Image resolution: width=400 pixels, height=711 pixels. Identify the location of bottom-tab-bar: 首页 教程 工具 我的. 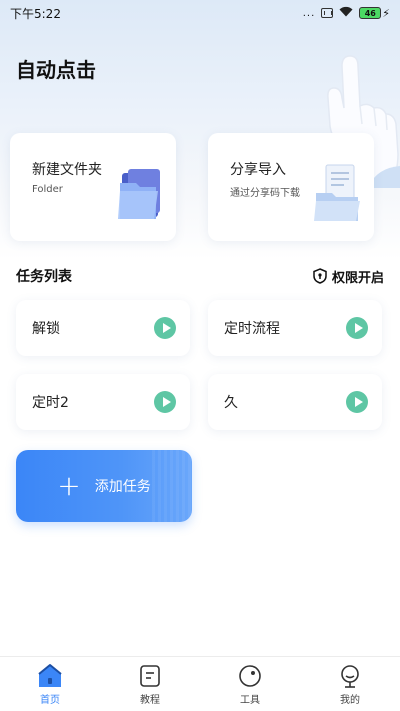
(200, 683).